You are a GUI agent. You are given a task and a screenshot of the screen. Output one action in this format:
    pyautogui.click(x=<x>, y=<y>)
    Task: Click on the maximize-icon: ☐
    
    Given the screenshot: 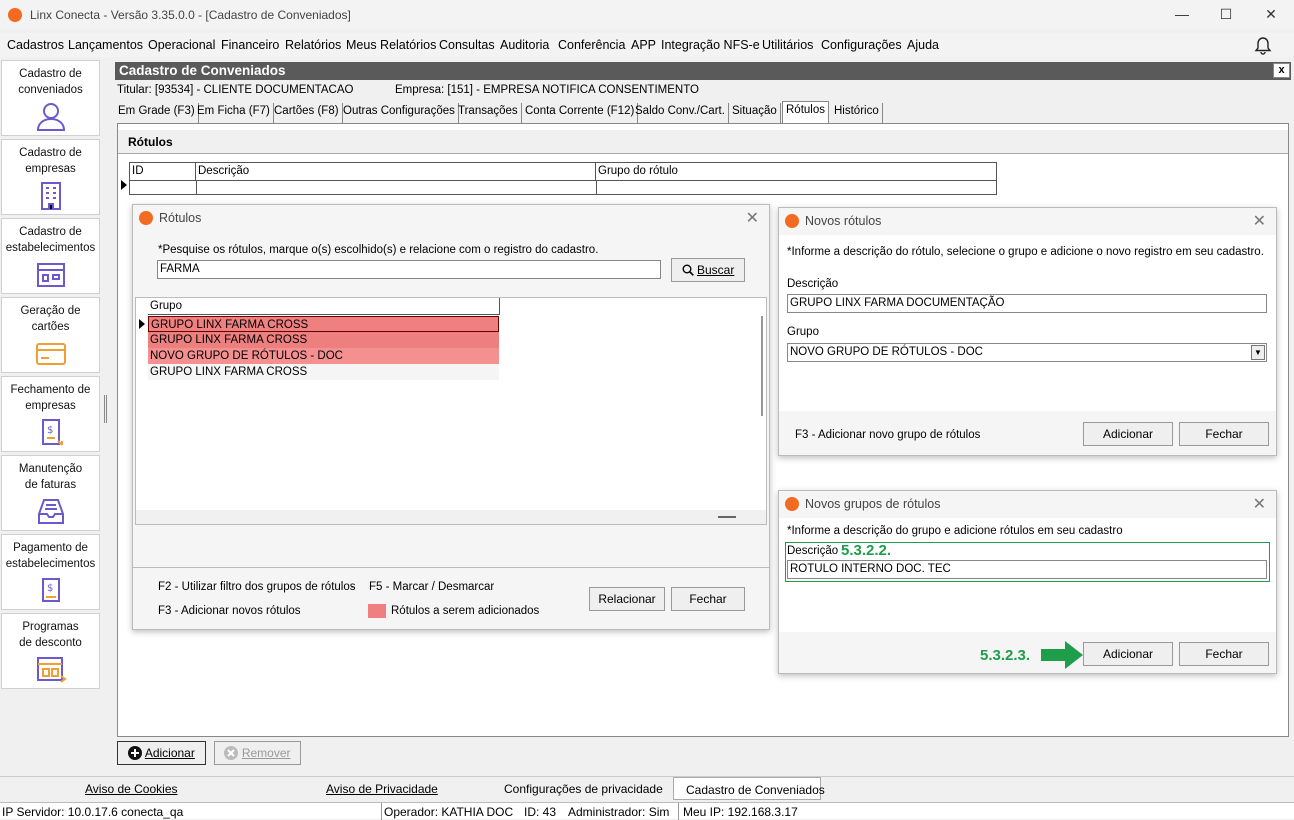 What is the action you would take?
    pyautogui.click(x=1226, y=14)
    